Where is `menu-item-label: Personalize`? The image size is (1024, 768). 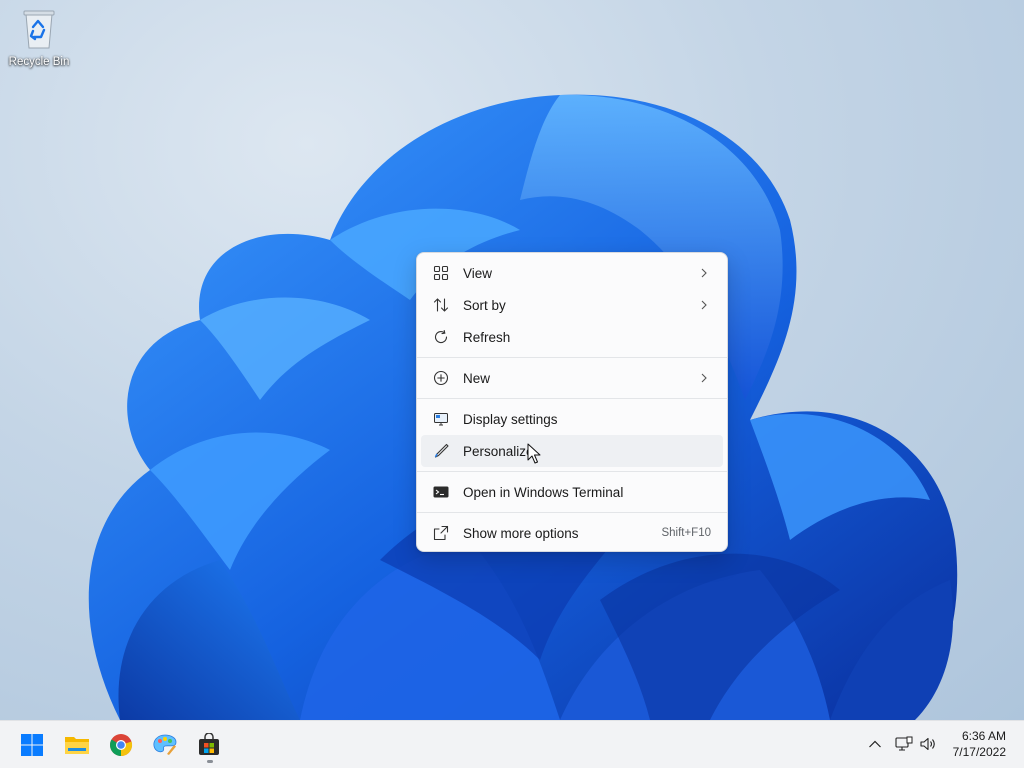
menu-item-label: Personalize is located at coordinates (498, 451).